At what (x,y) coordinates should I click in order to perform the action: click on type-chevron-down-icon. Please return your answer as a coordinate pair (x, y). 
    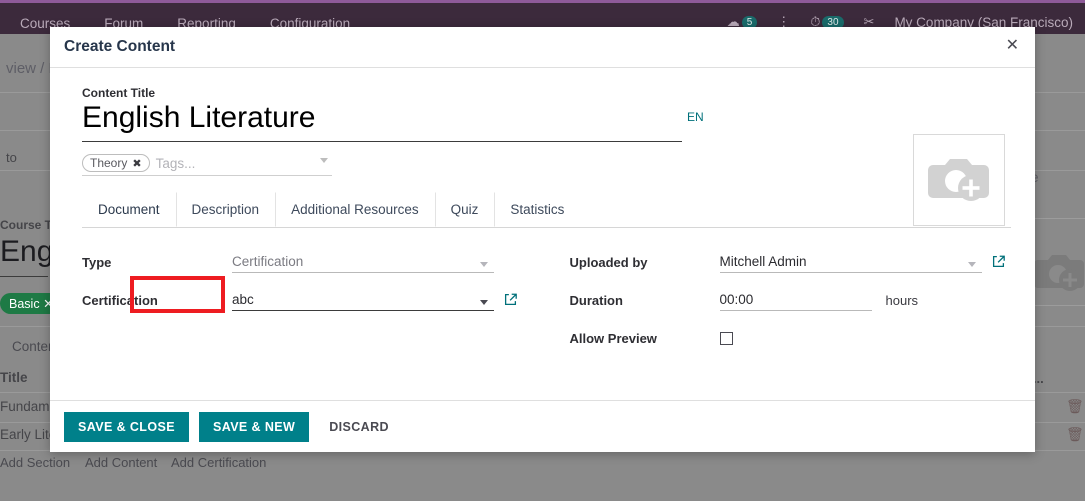
    Looking at the image, I should click on (484, 264).